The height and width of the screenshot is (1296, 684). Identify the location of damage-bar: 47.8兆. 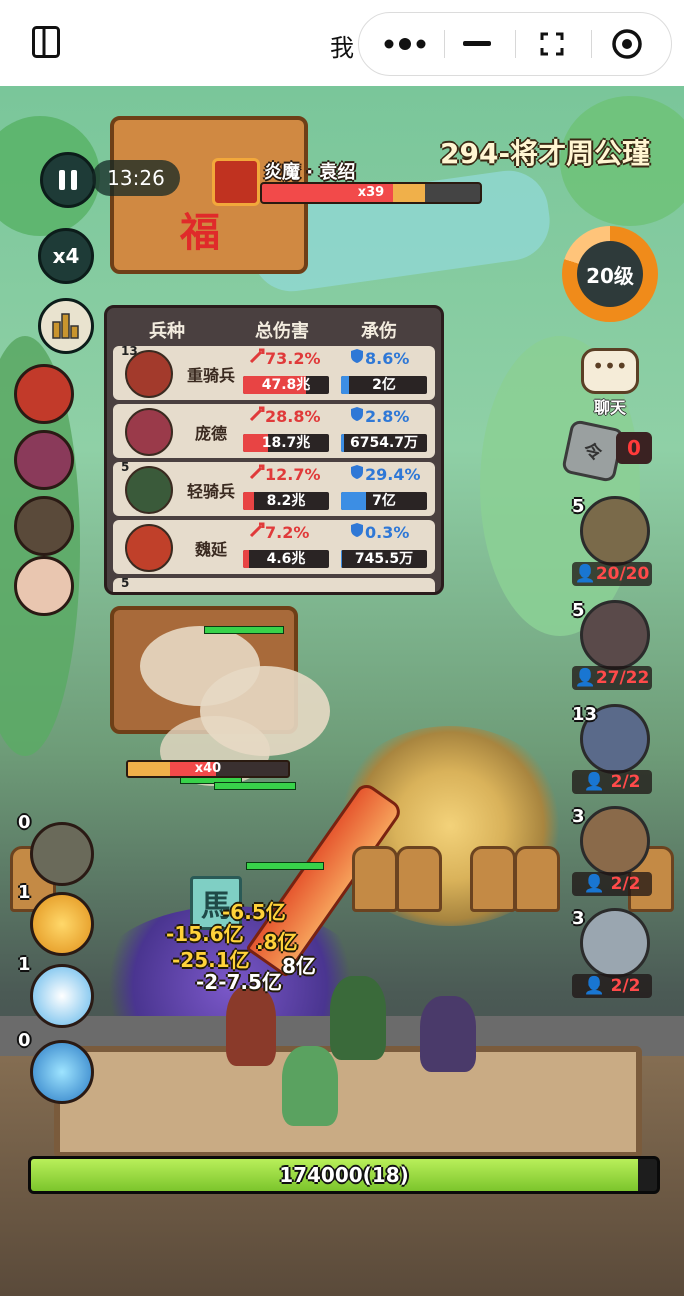
(286, 385).